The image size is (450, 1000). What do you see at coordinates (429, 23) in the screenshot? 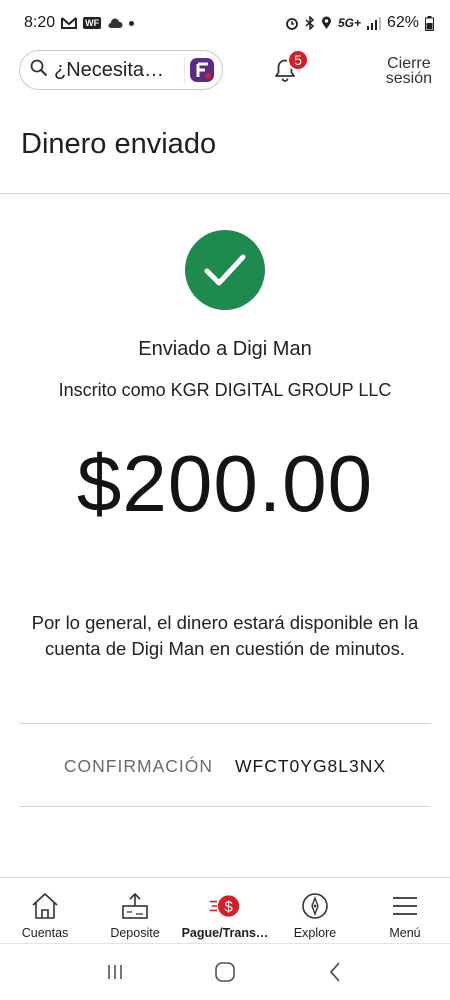
I see `battery-icon` at bounding box center [429, 23].